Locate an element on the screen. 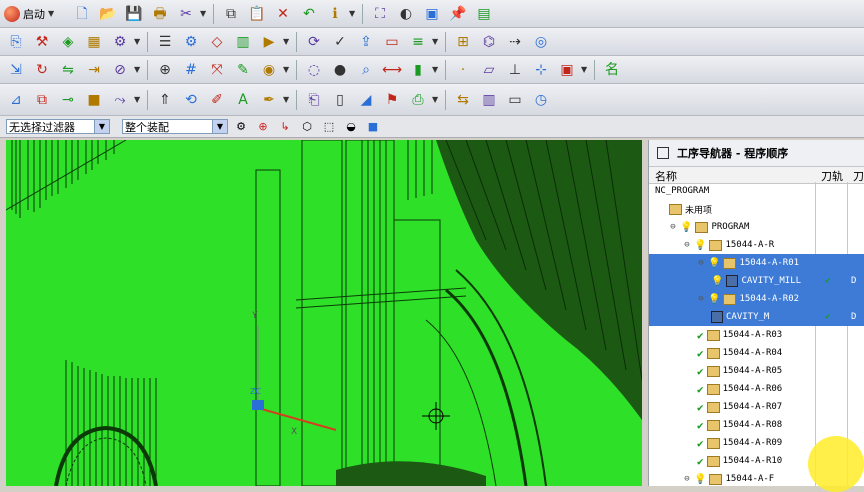  postprocess-icon: ⇪ is located at coordinates (366, 42).